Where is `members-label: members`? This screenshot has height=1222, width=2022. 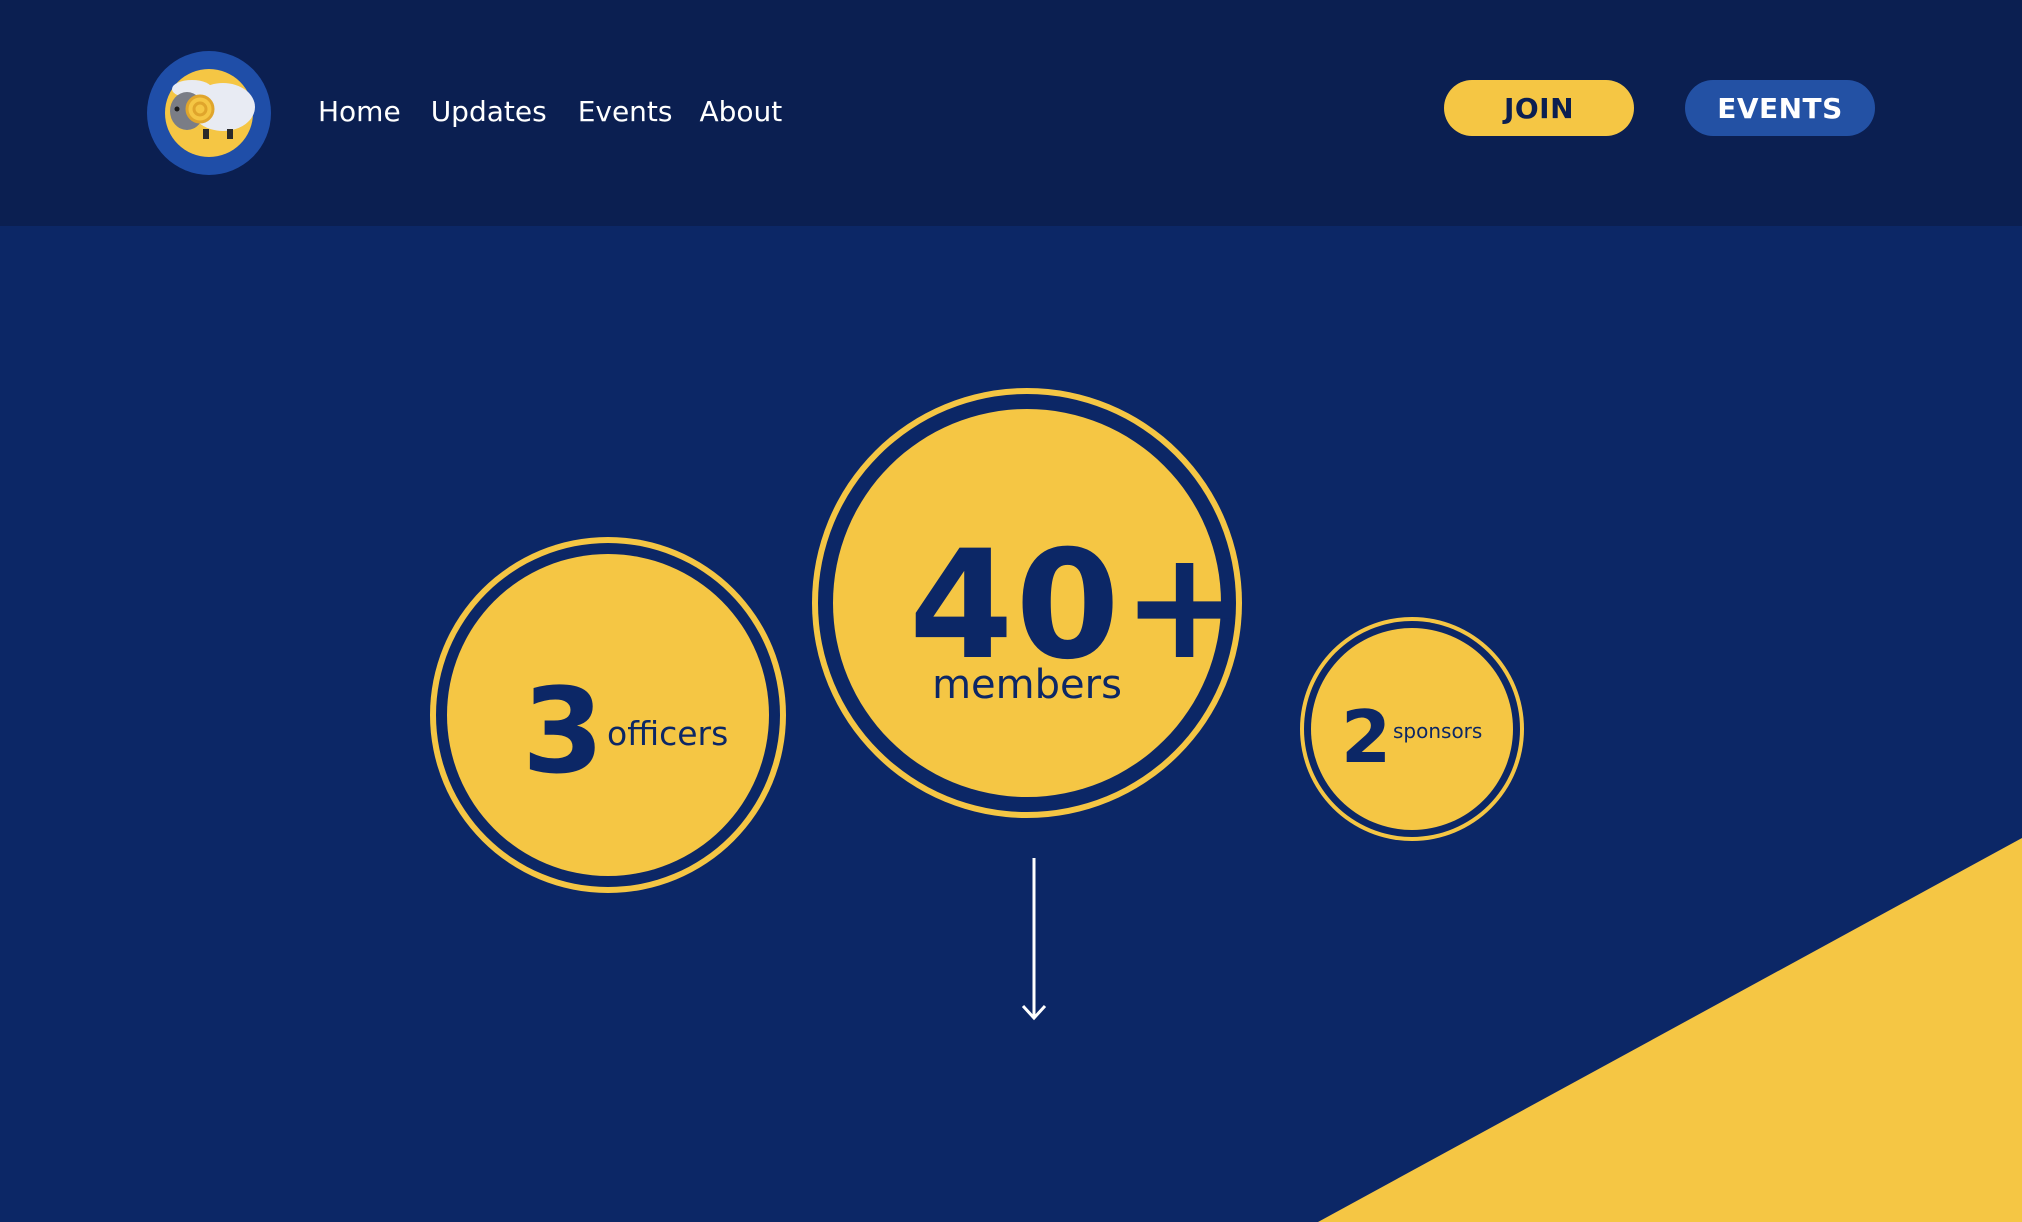 members-label: members is located at coordinates (1027, 685).